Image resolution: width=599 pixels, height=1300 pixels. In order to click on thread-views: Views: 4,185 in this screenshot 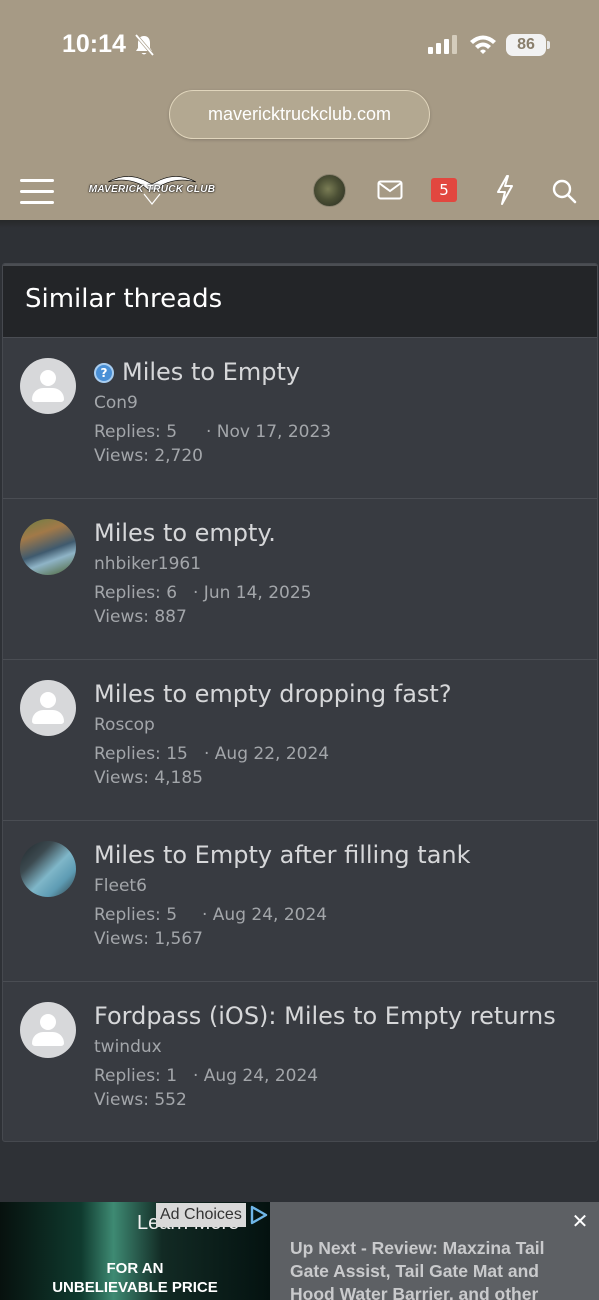, I will do `click(148, 778)`.